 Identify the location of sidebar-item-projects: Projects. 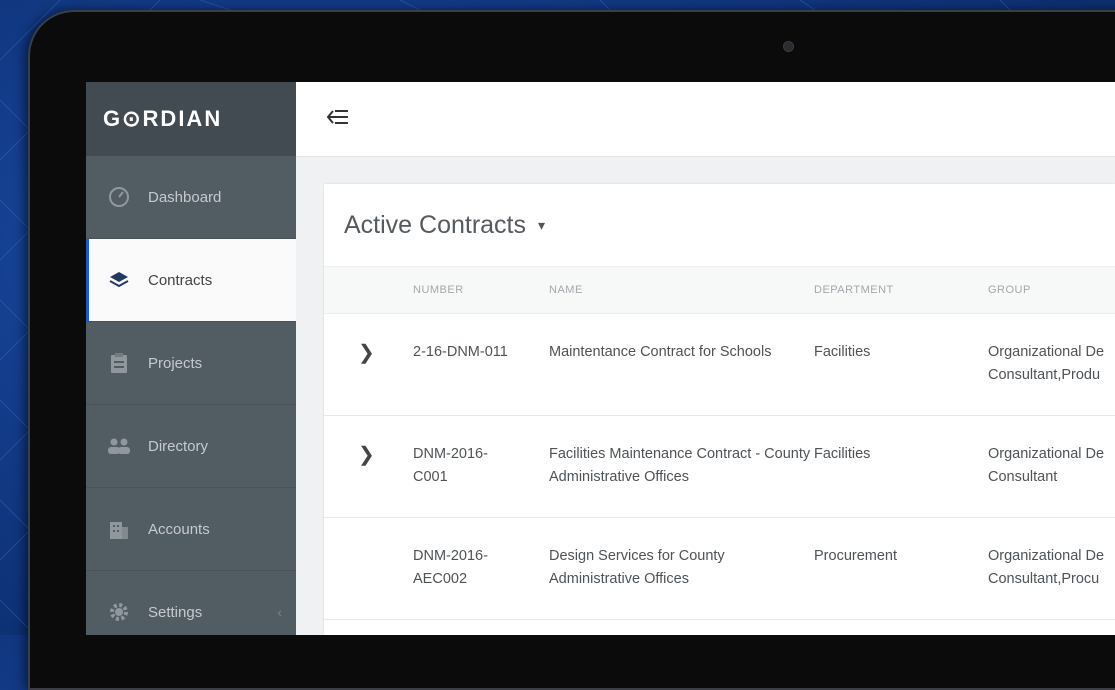
(191, 363).